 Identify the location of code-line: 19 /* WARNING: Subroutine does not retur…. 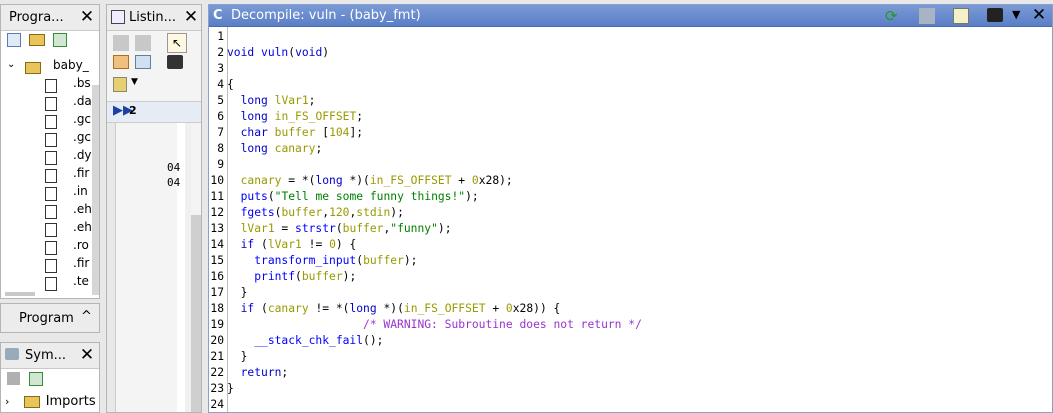
(630, 325).